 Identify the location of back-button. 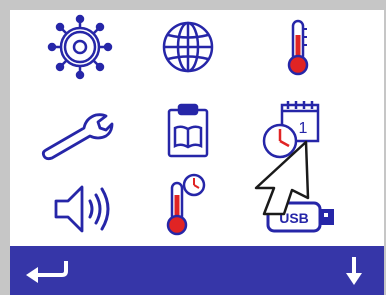
(48, 270).